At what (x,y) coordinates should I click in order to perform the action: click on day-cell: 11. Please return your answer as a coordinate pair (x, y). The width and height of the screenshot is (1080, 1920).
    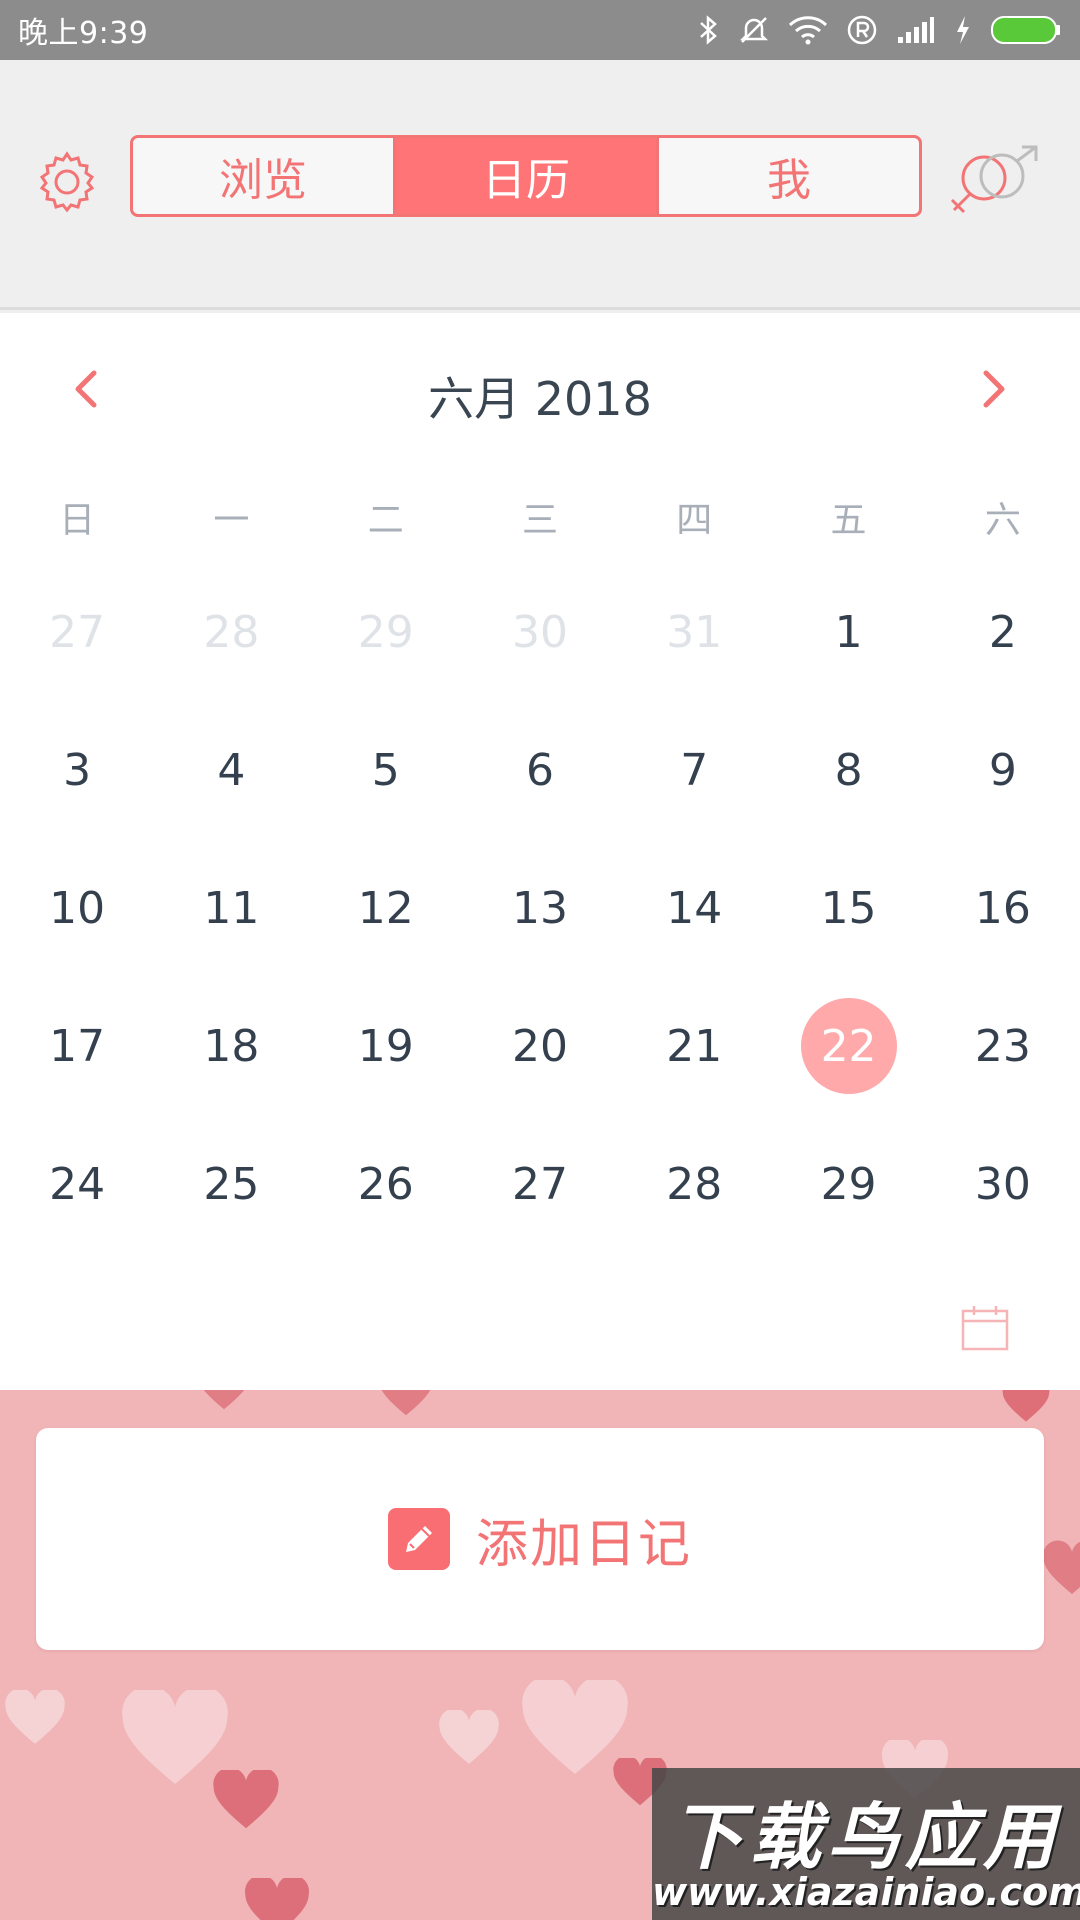
    Looking at the image, I should click on (231, 908).